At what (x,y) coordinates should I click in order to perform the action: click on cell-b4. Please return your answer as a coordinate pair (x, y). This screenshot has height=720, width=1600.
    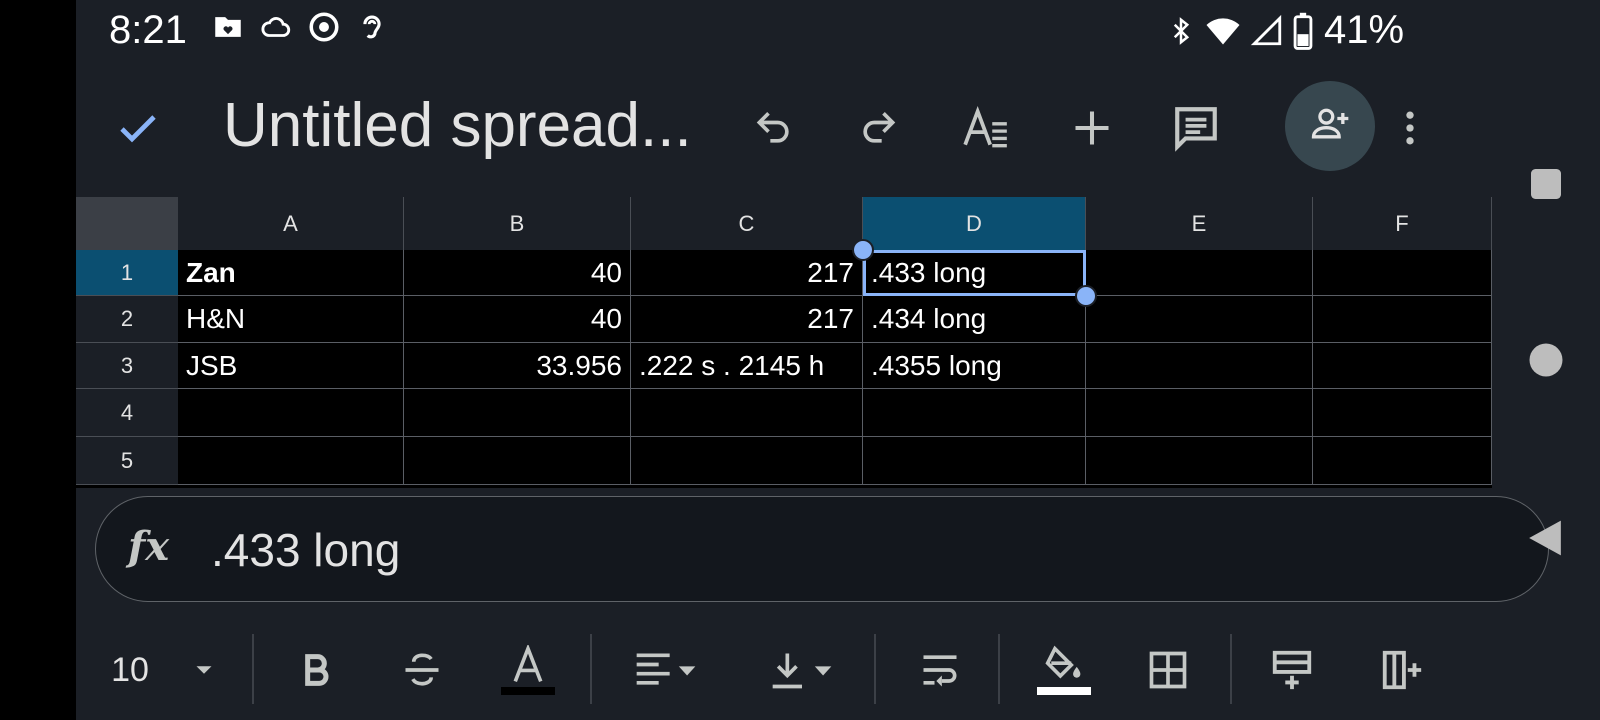
    Looking at the image, I should click on (517, 413).